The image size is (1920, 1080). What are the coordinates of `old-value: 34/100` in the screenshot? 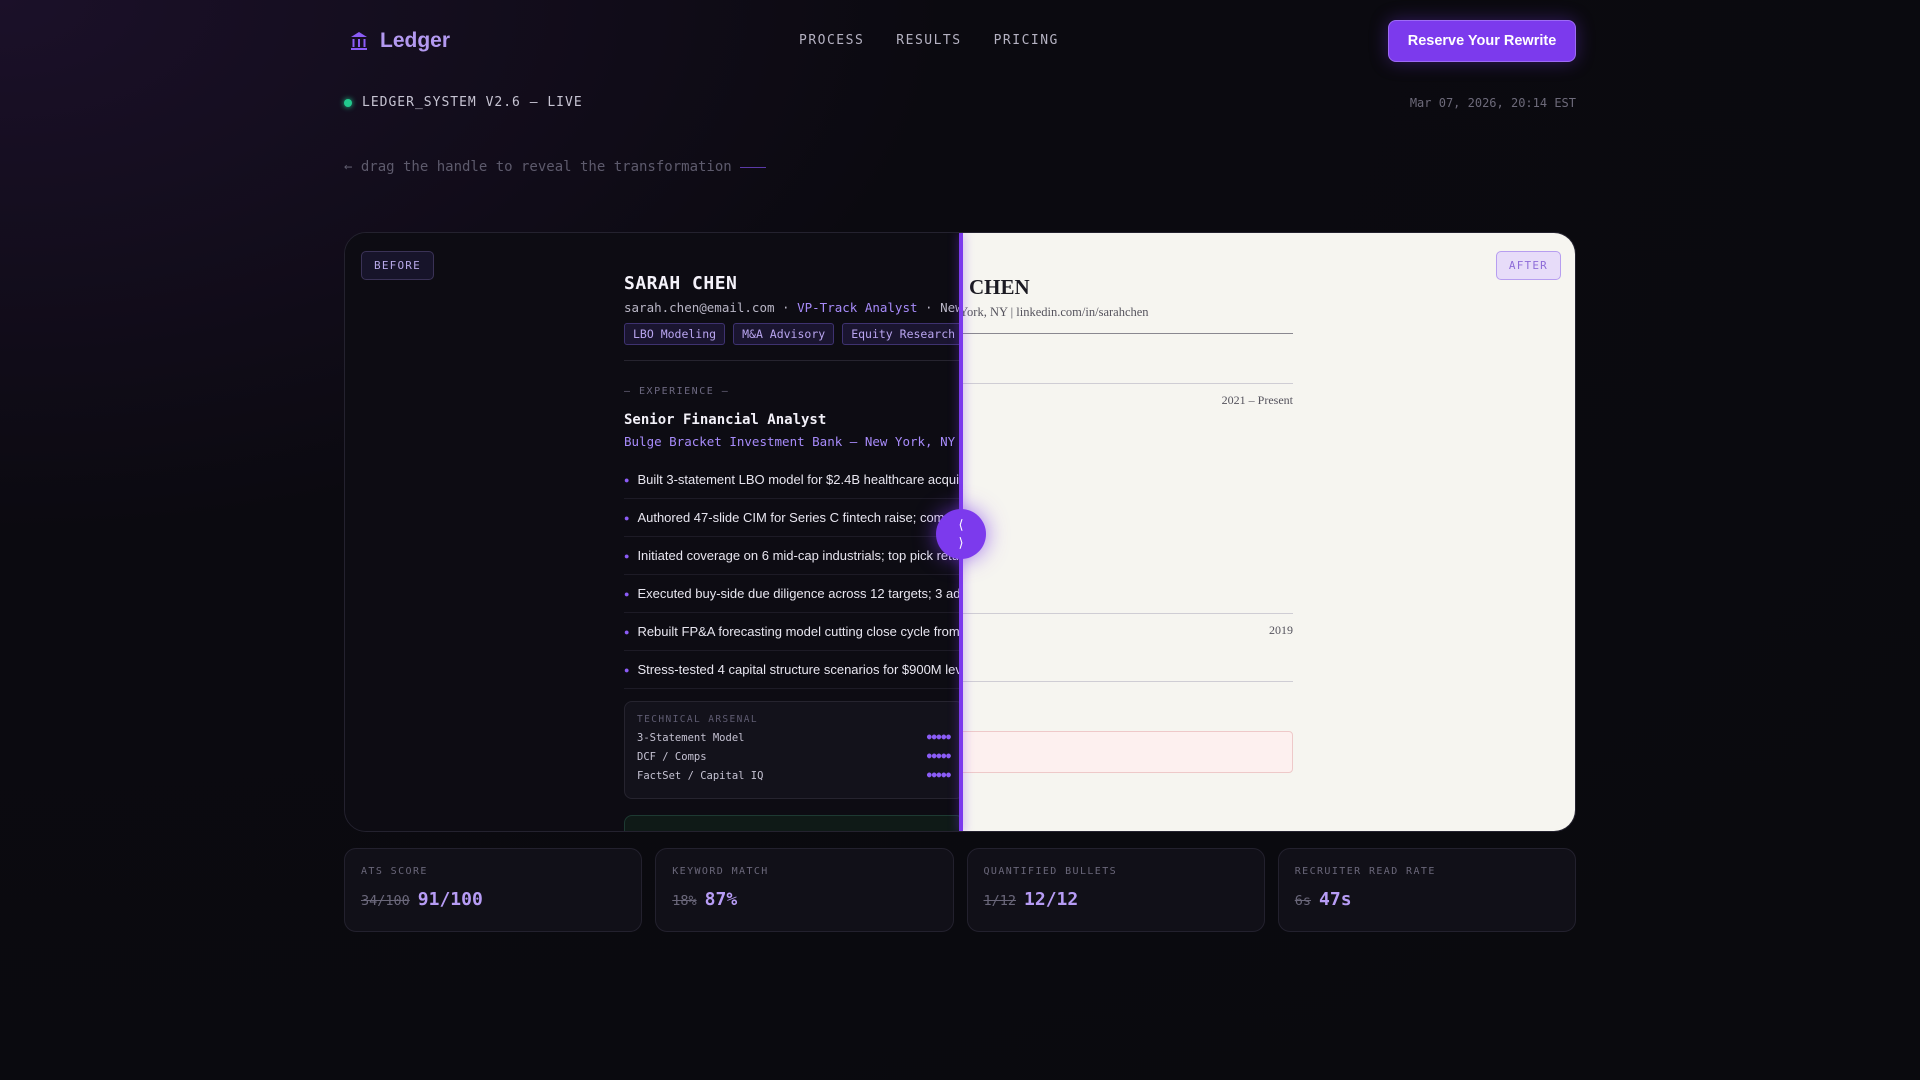 It's located at (385, 901).